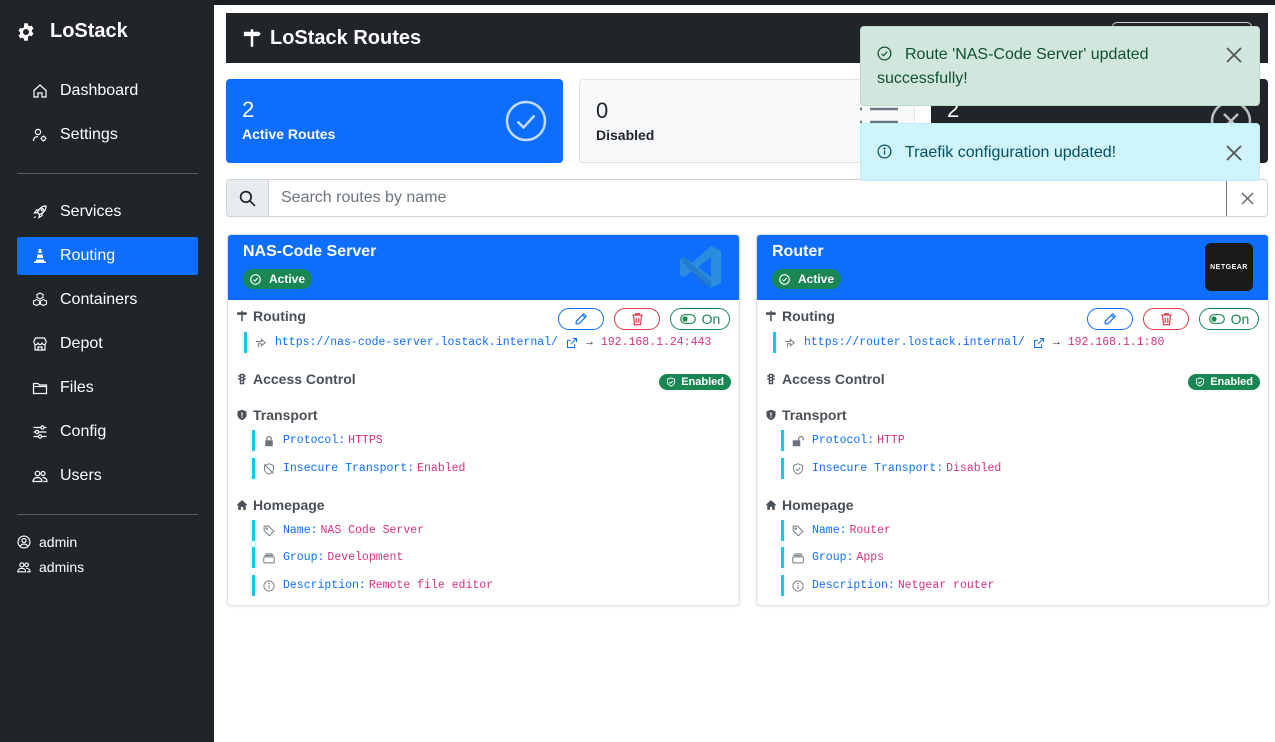  I want to click on pencil-icon, so click(1110, 318).